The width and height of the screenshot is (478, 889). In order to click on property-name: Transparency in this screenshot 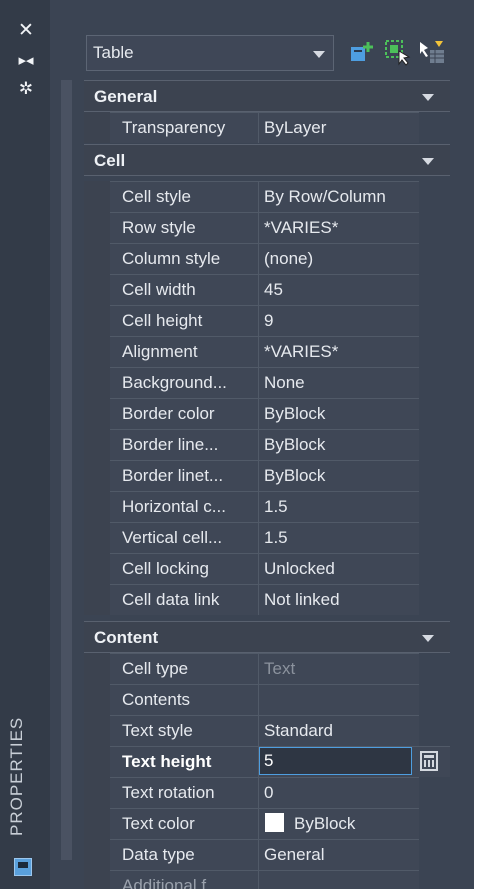, I will do `click(184, 127)`.